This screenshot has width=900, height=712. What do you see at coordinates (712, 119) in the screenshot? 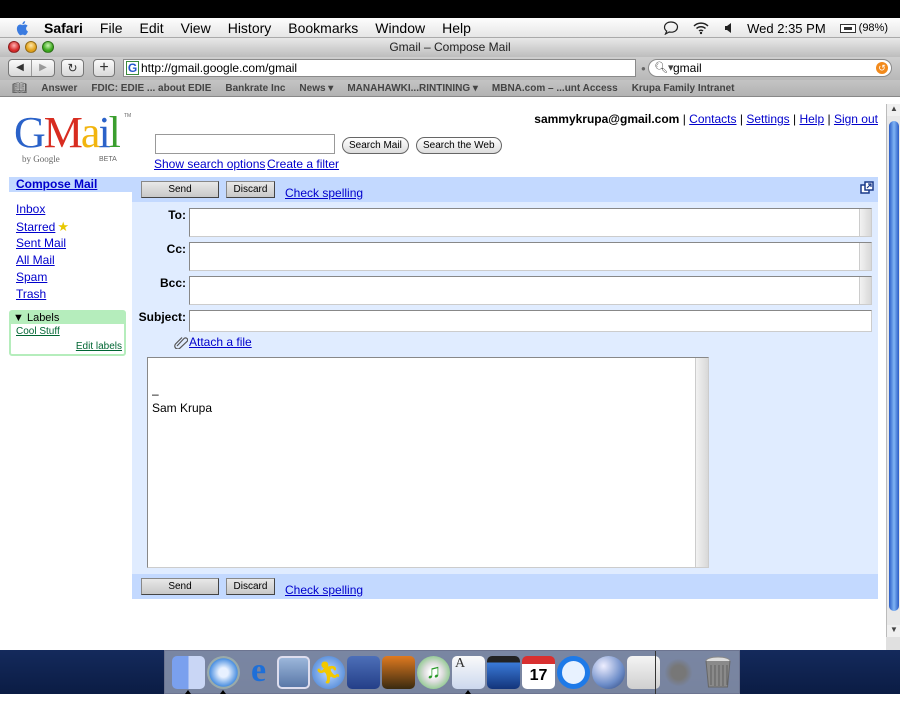
I see `contacts-link: Contacts` at bounding box center [712, 119].